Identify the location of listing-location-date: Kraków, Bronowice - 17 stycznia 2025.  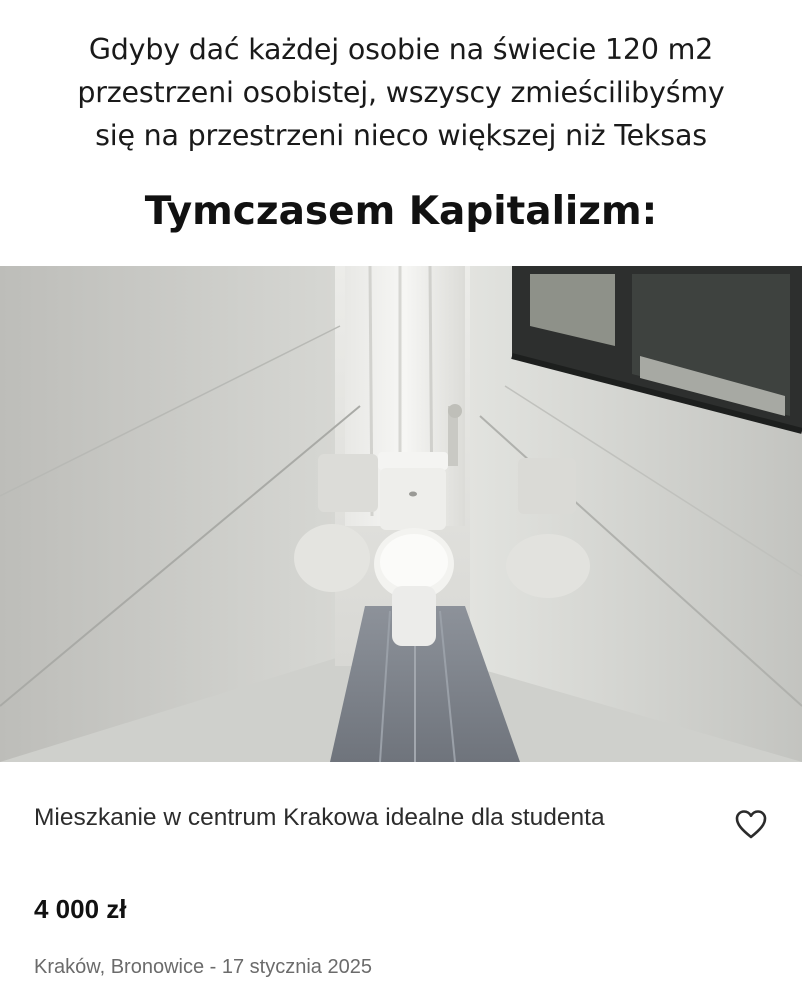
(203, 967).